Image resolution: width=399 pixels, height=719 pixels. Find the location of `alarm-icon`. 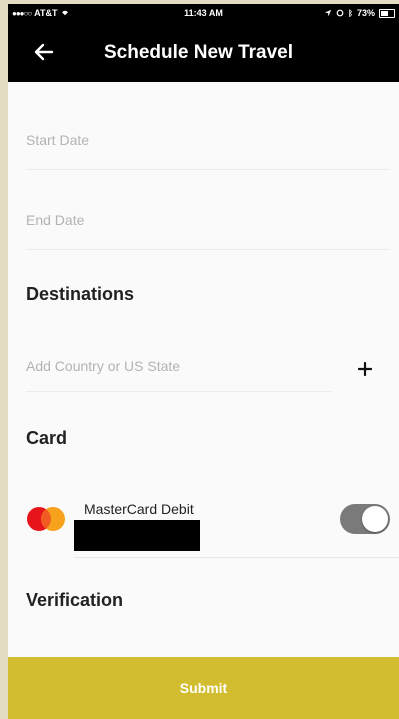

alarm-icon is located at coordinates (340, 13).